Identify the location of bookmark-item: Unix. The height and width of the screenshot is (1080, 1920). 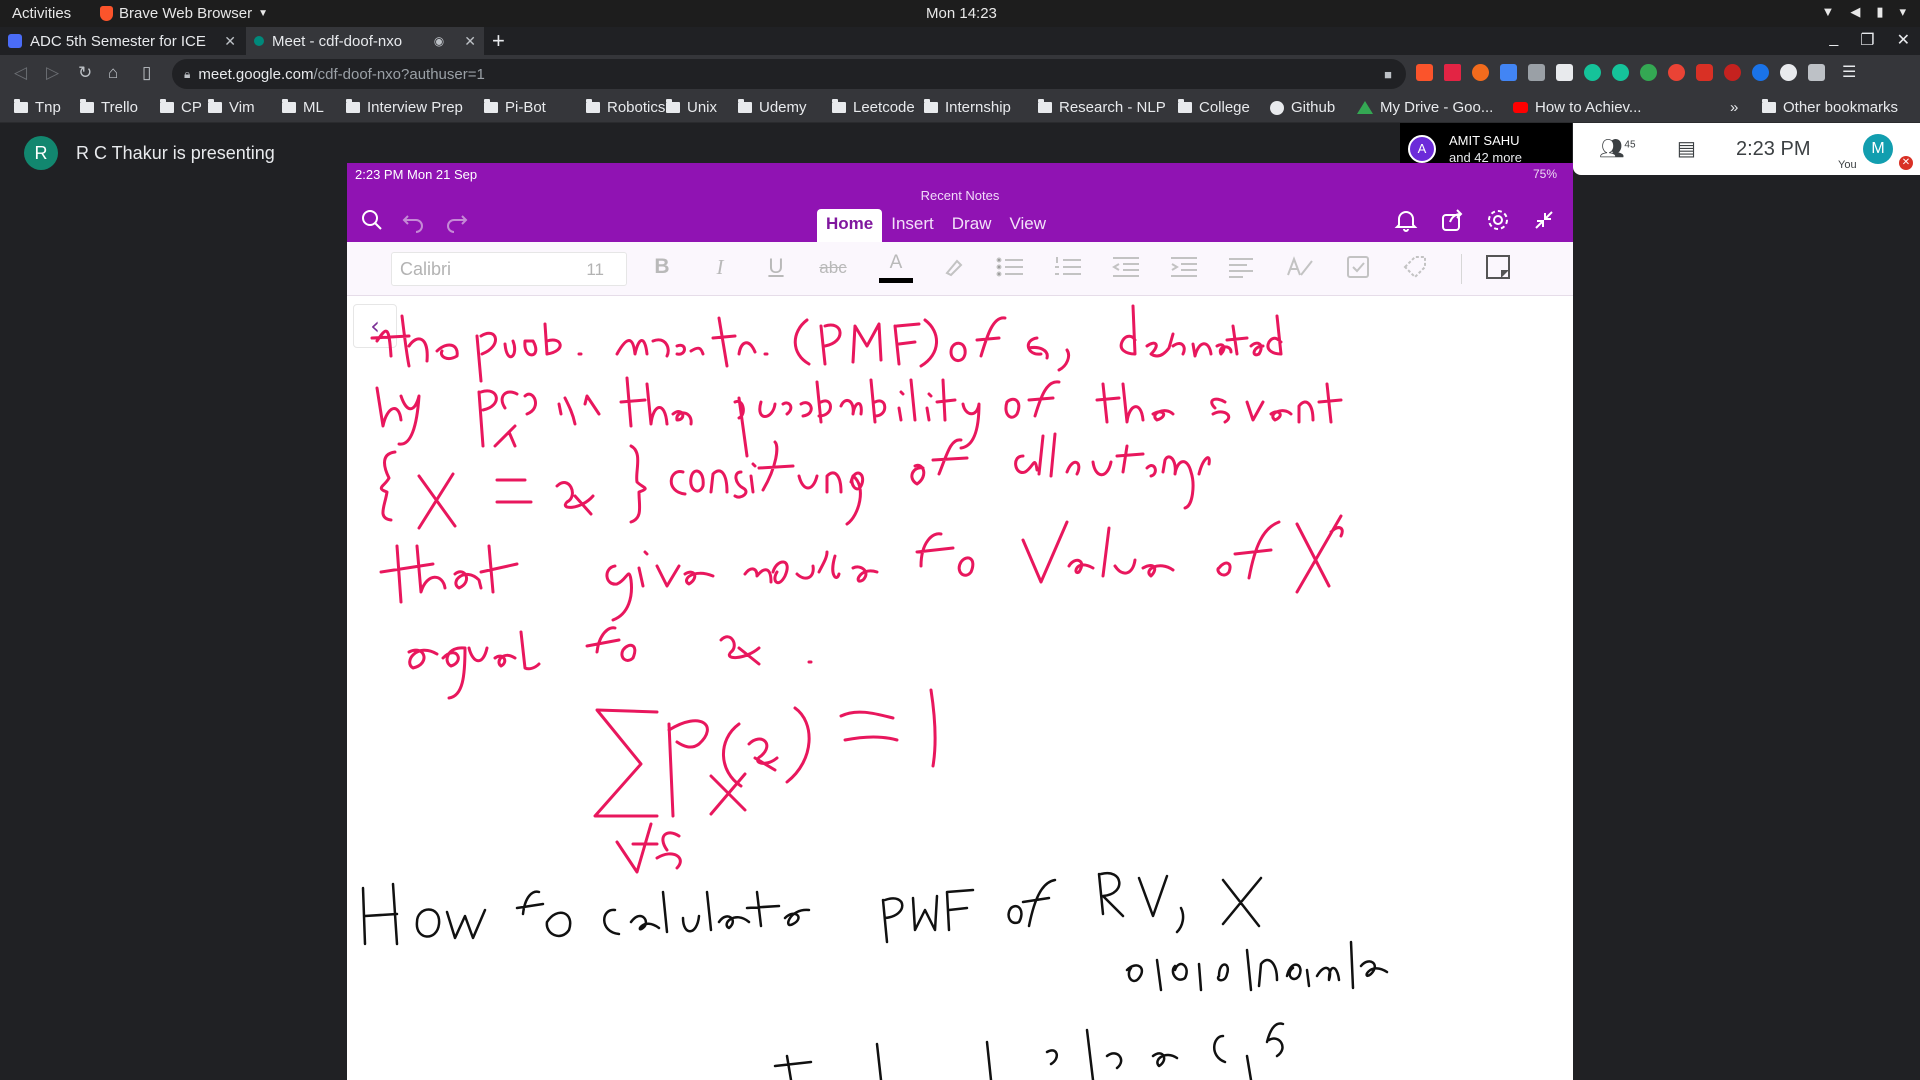
(691, 107).